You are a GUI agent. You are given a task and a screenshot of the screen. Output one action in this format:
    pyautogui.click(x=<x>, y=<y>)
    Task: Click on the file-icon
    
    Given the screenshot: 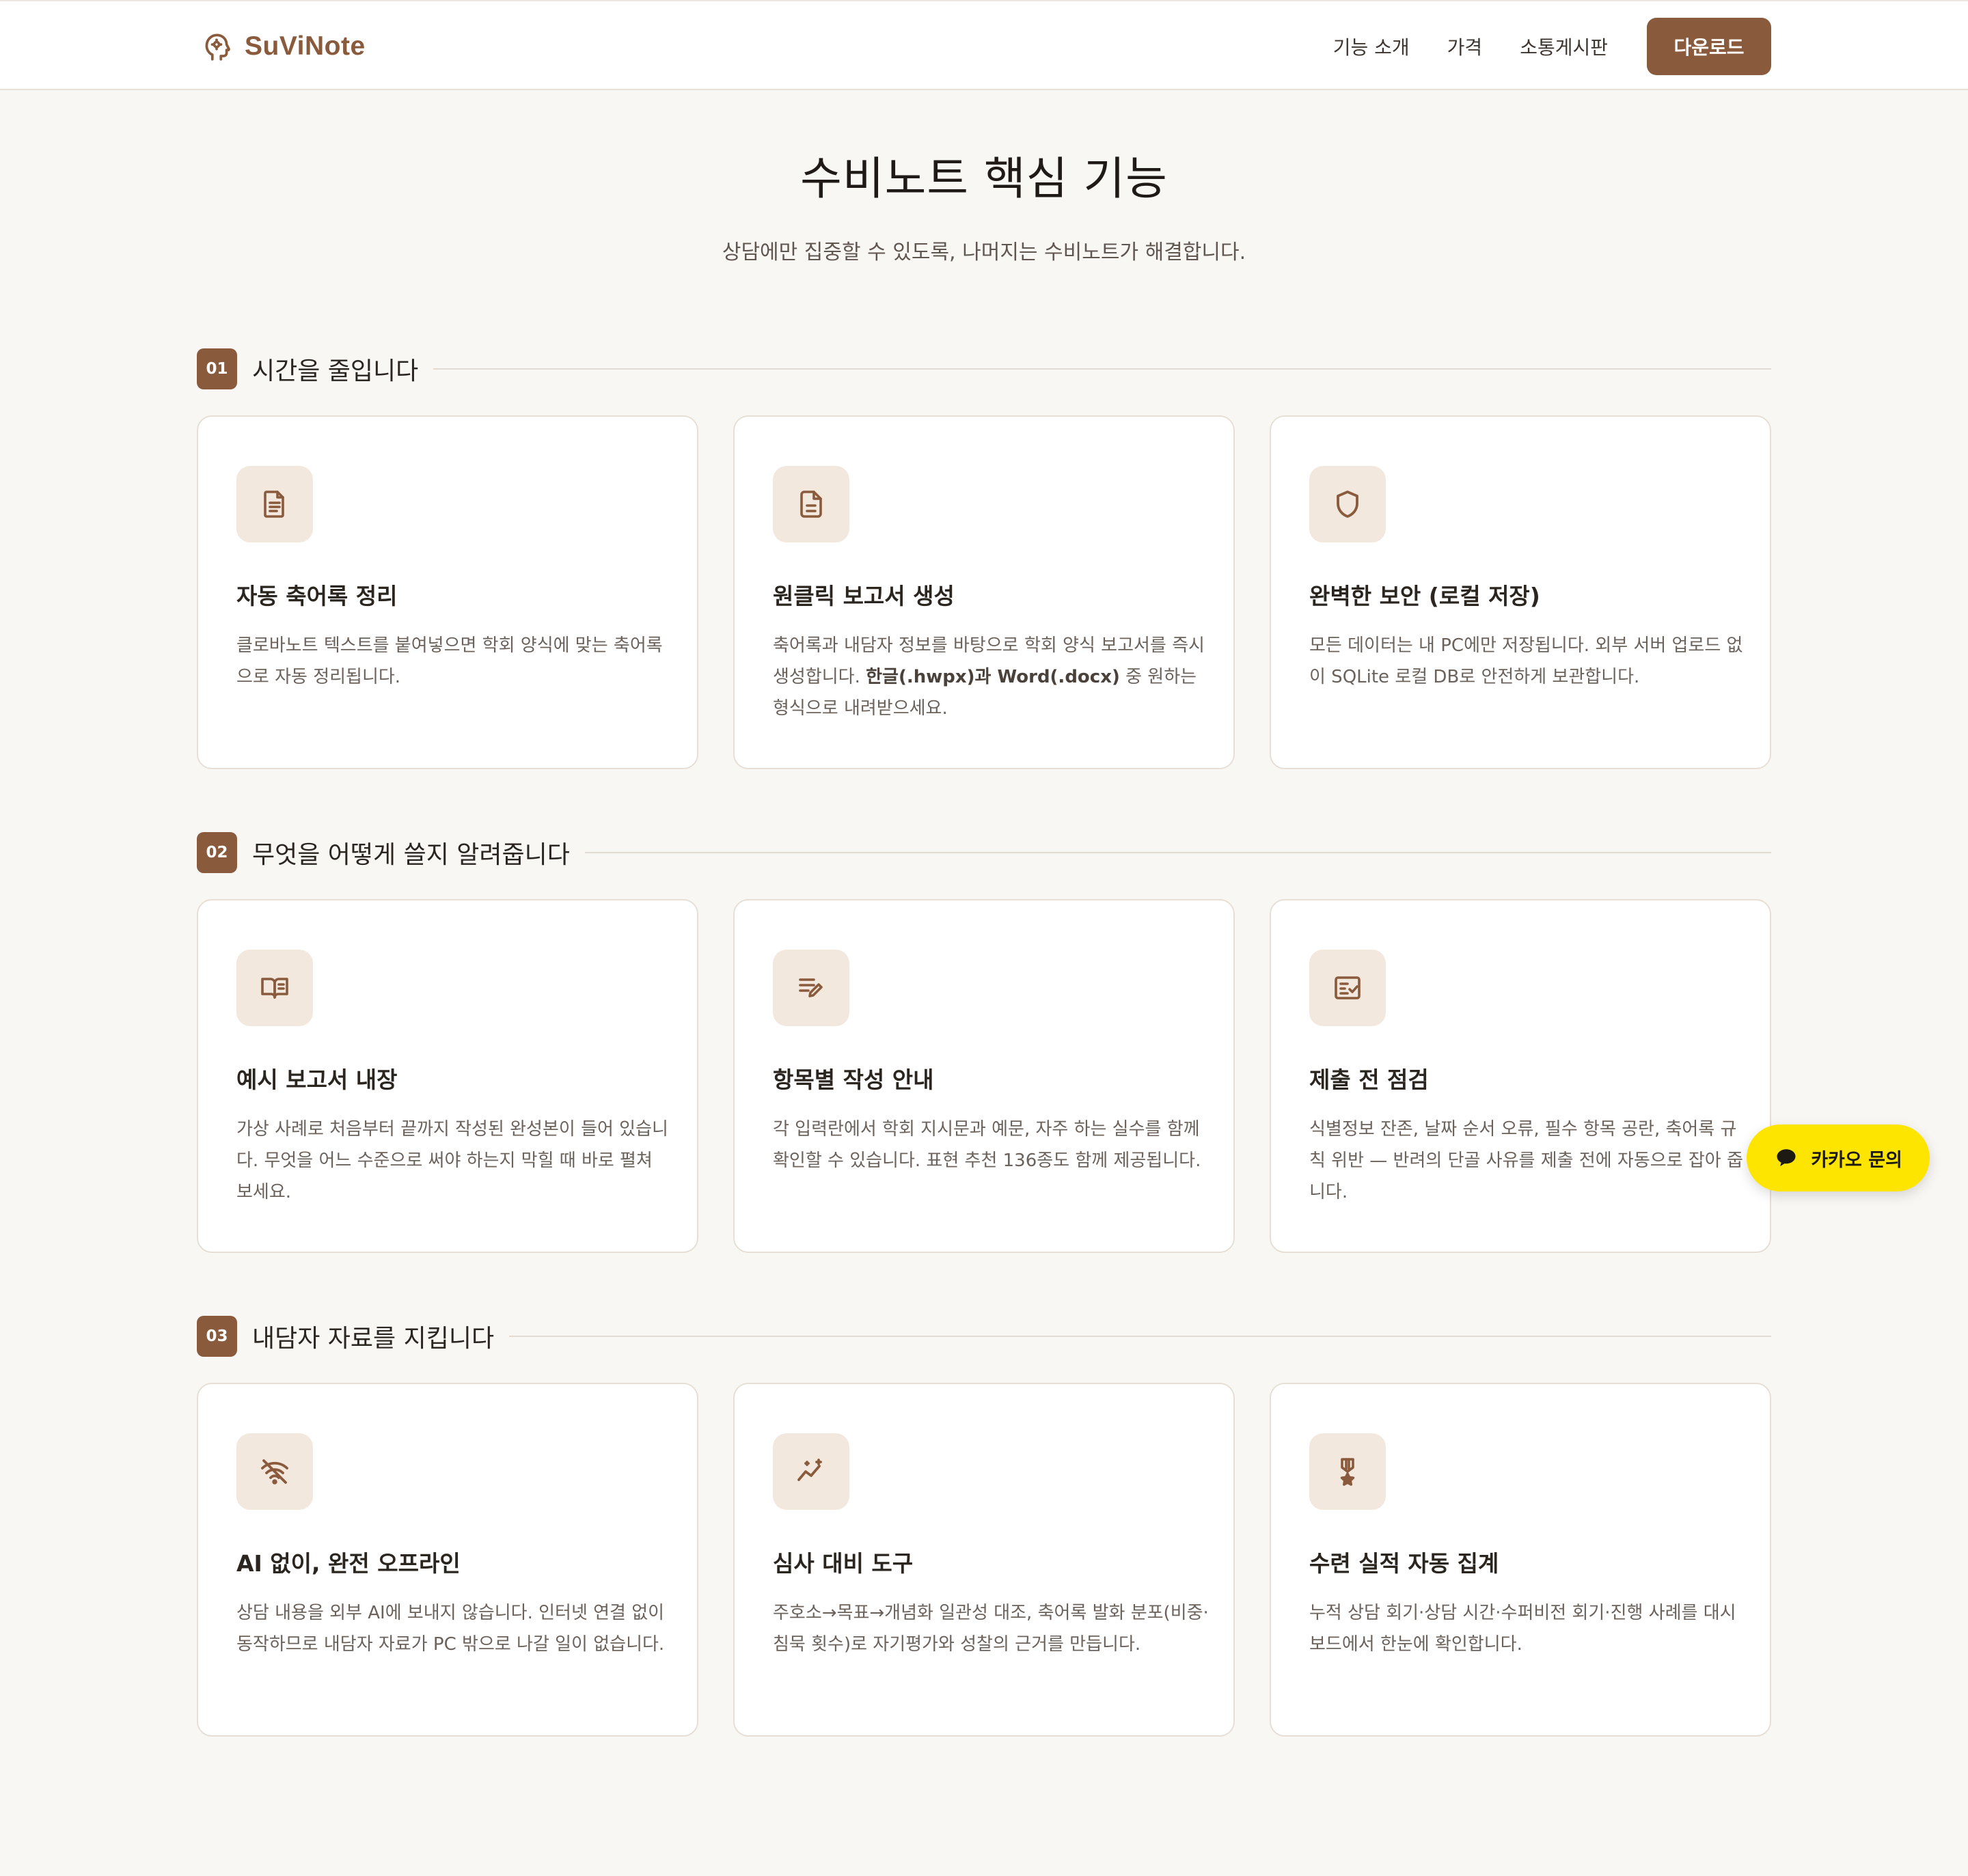 What is the action you would take?
    pyautogui.click(x=811, y=504)
    